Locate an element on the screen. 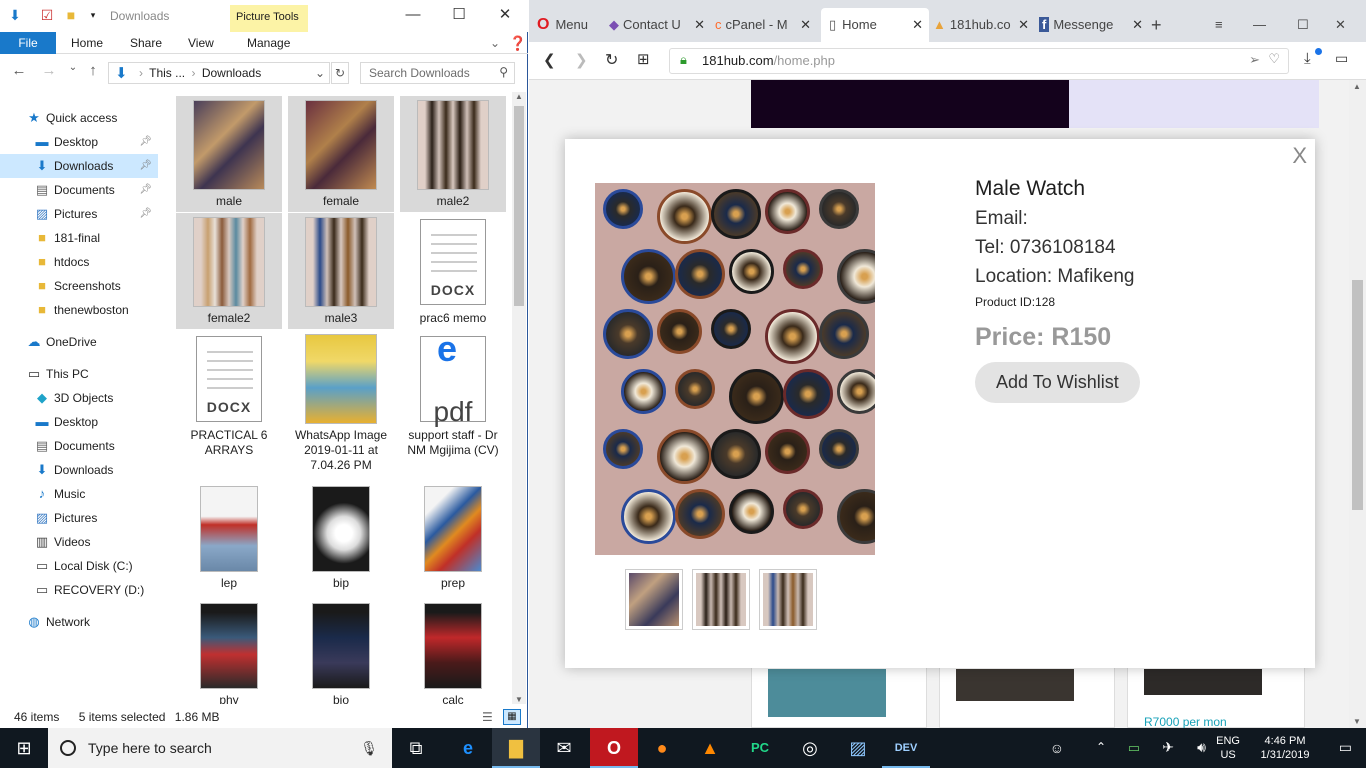 The height and width of the screenshot is (768, 1366). quick-access-down-icon: ⬇ is located at coordinates (15, 15).